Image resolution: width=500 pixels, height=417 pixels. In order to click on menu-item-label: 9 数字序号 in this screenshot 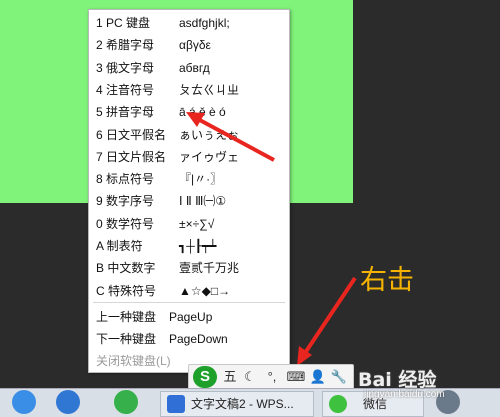, I will do `click(125, 201)`.